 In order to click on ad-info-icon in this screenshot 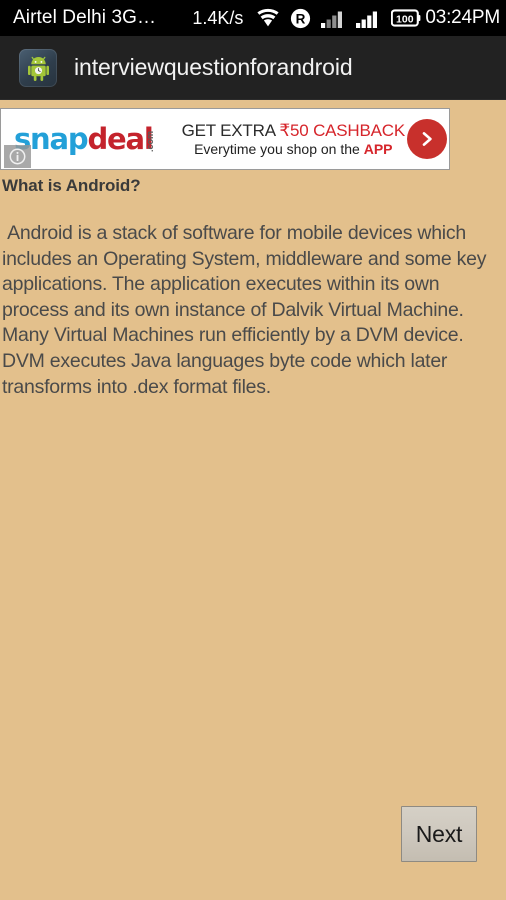, I will do `click(17, 156)`.